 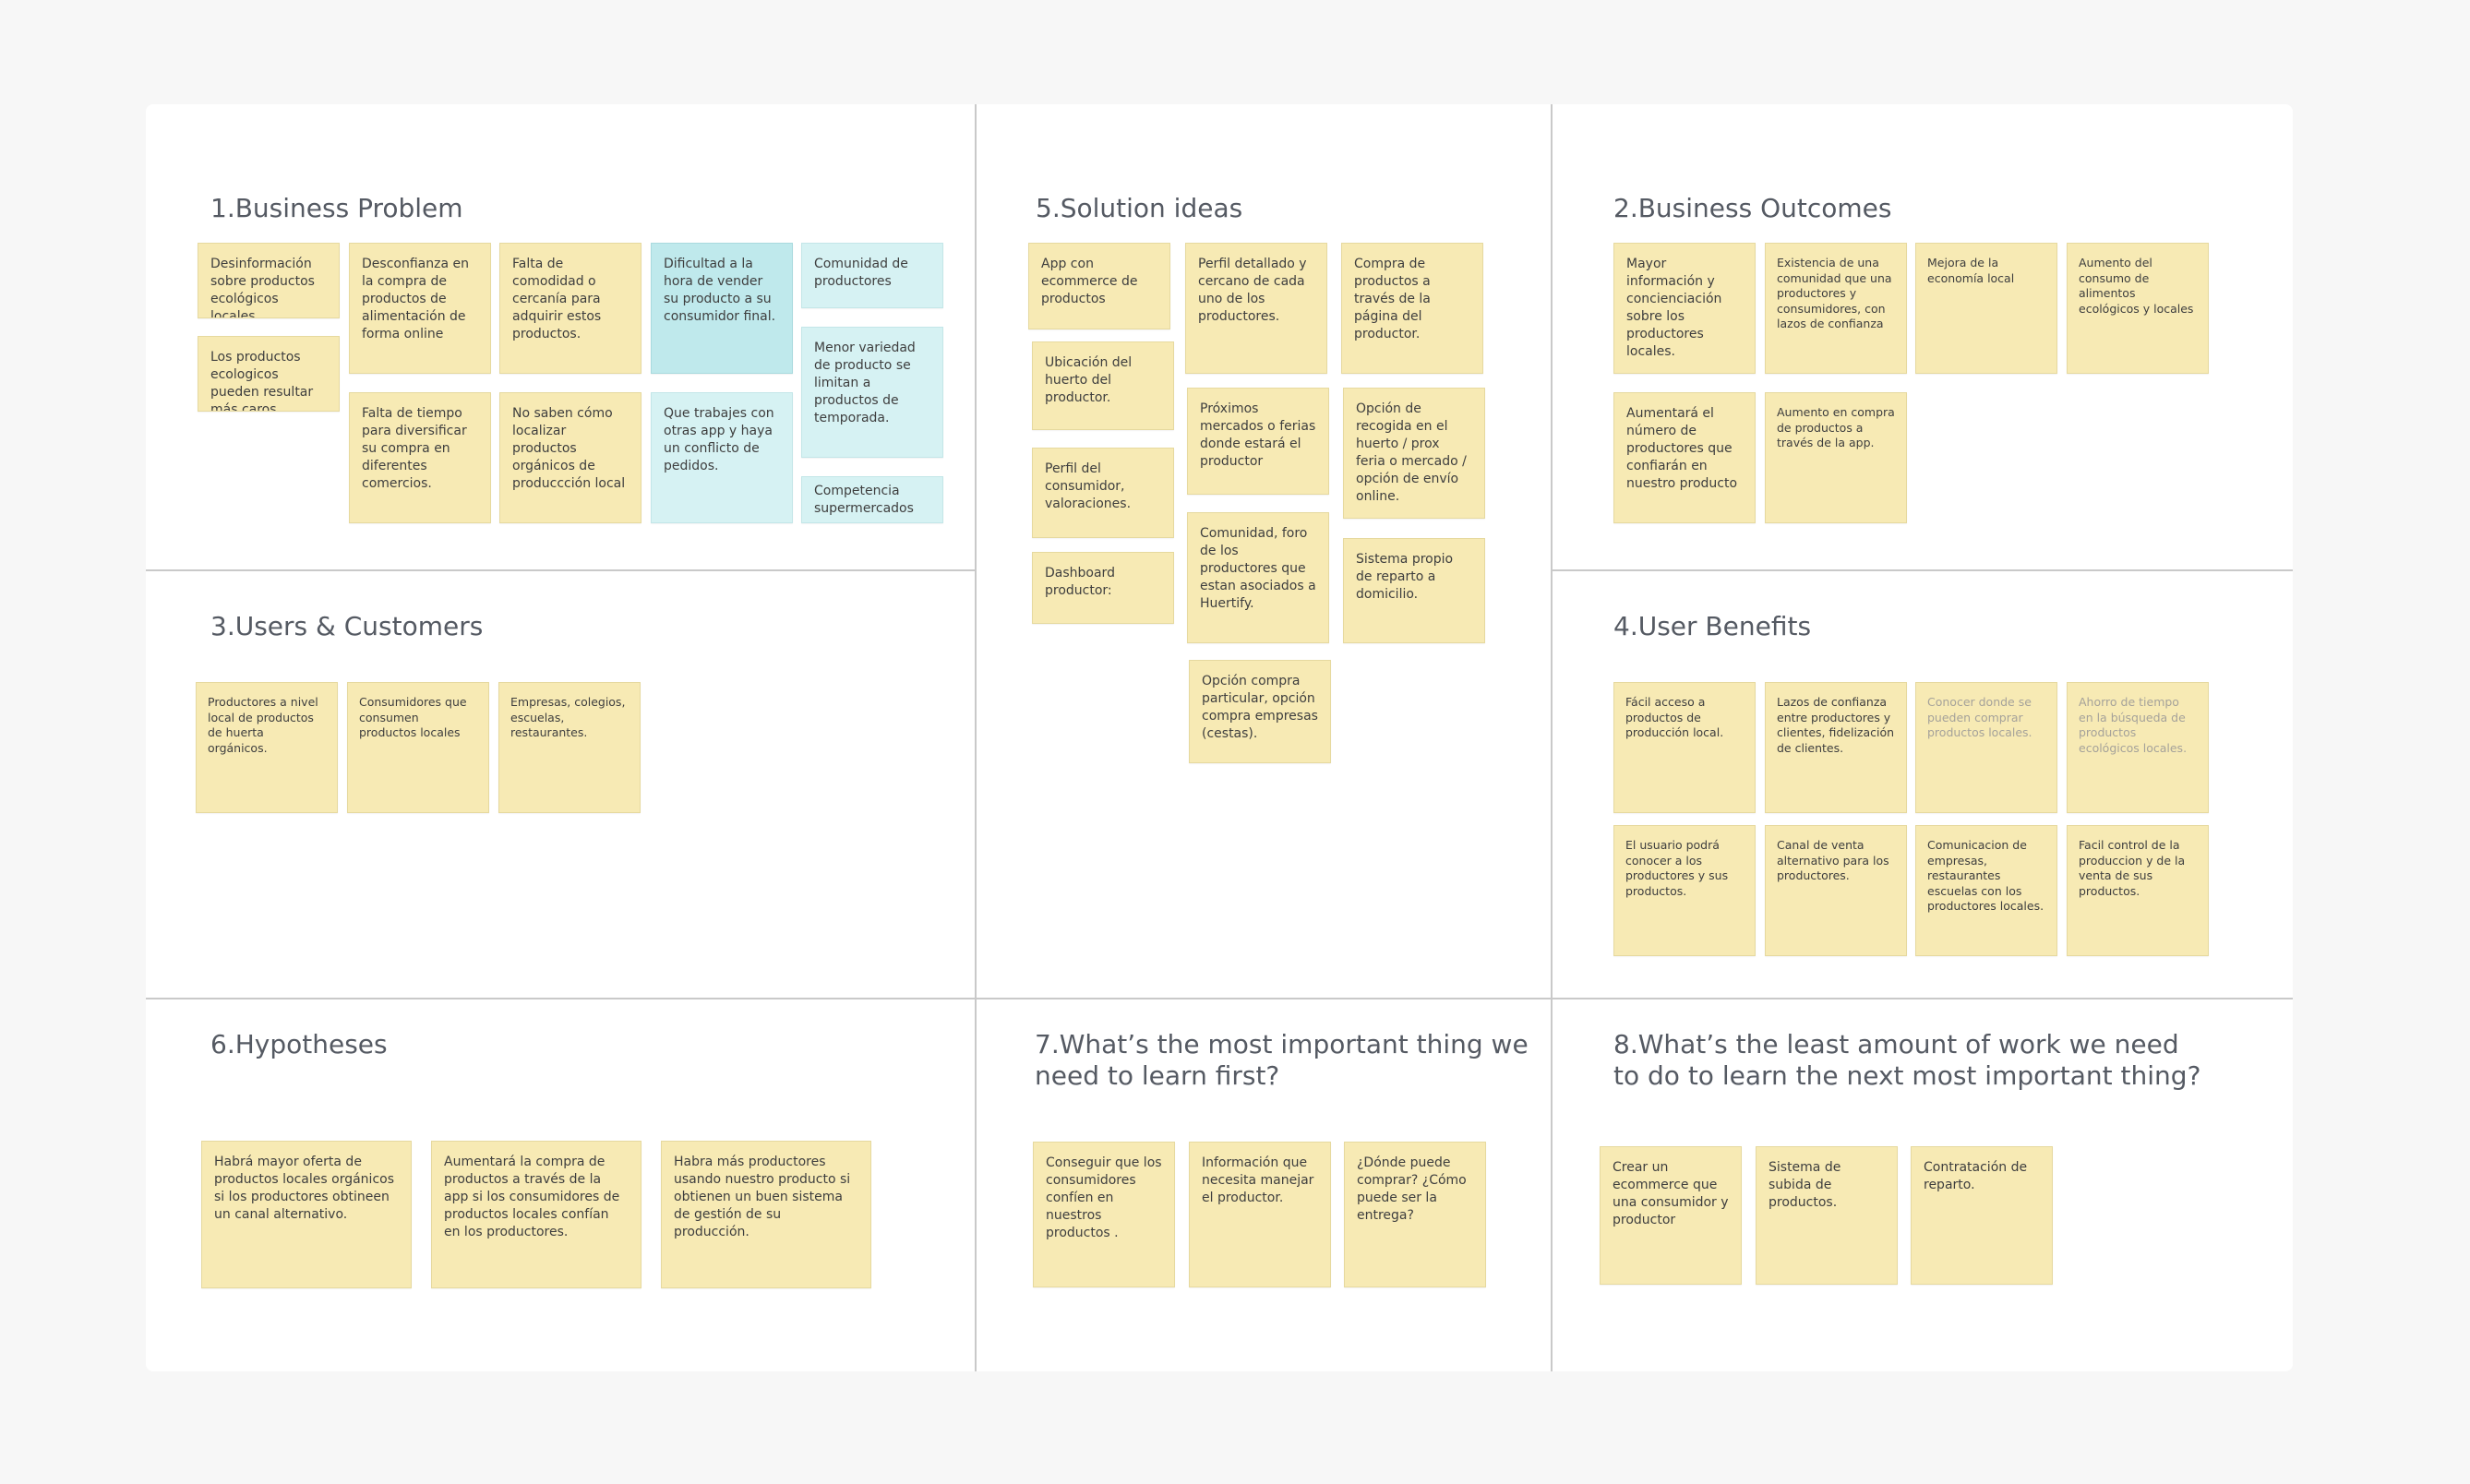 I want to click on sticky-note: Sistema de subida de productos., so click(x=1827, y=1215).